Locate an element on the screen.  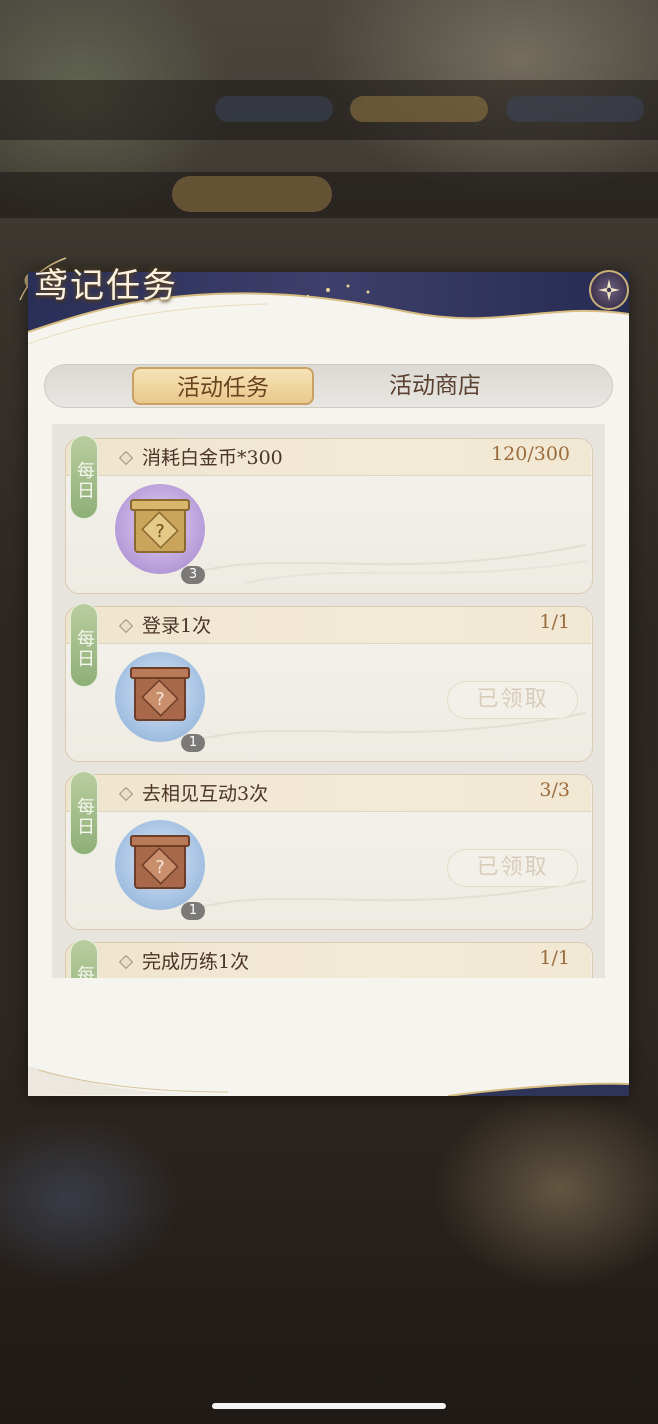
home-indicator is located at coordinates (329, 1406).